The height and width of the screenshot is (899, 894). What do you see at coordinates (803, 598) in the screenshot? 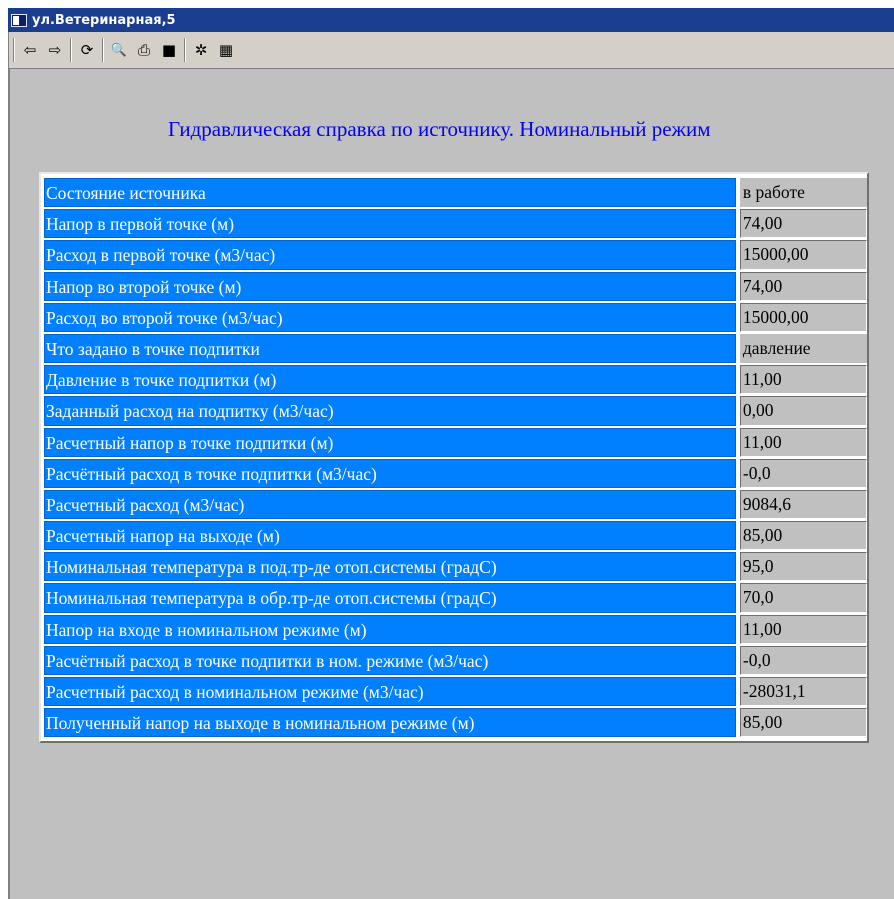
I see `row-value: 70,0` at bounding box center [803, 598].